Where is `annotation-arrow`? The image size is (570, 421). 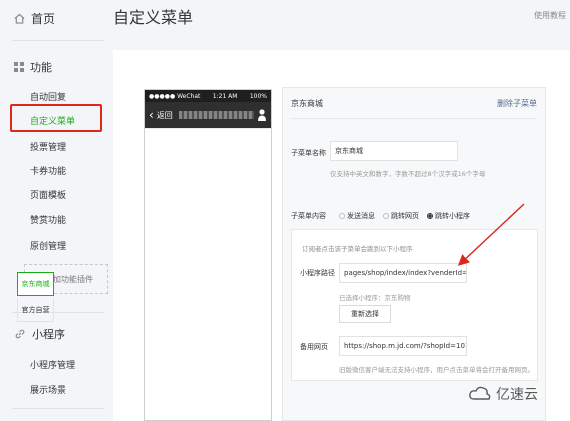 annotation-arrow is located at coordinates (491, 234).